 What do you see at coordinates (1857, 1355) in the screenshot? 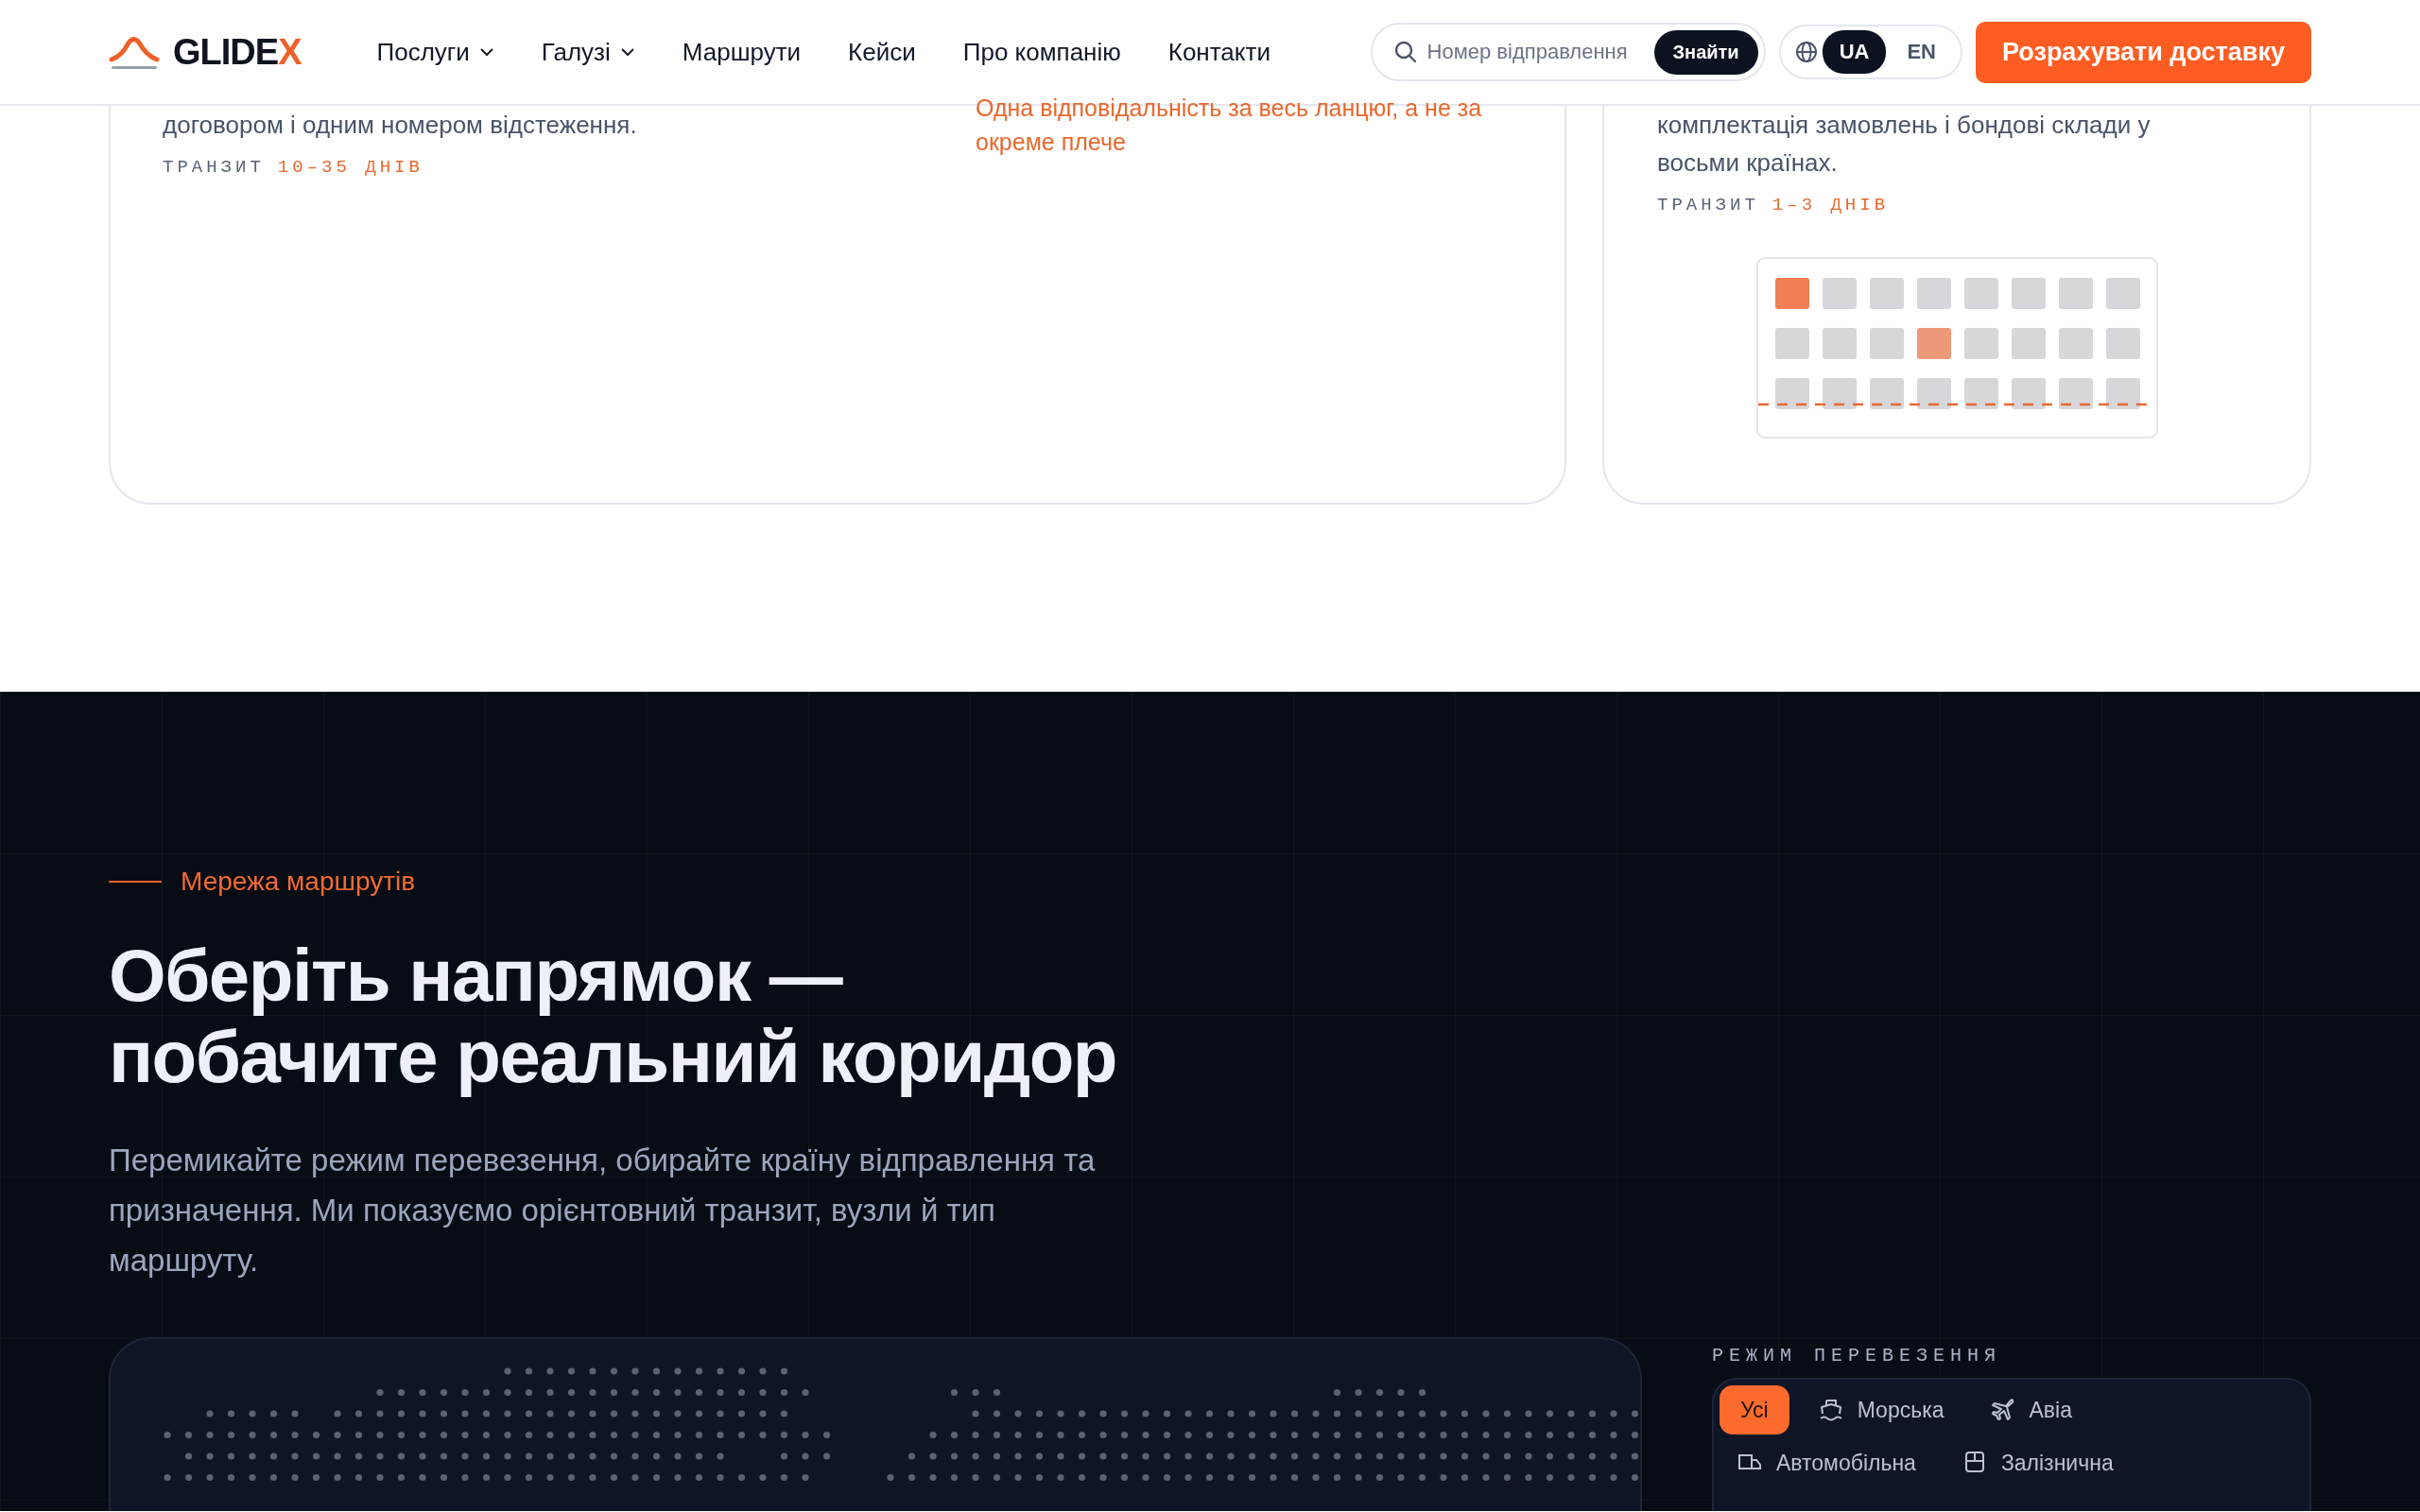
I see `mode-label: РЕЖИМ ПЕРЕВЕЗЕННЯ` at bounding box center [1857, 1355].